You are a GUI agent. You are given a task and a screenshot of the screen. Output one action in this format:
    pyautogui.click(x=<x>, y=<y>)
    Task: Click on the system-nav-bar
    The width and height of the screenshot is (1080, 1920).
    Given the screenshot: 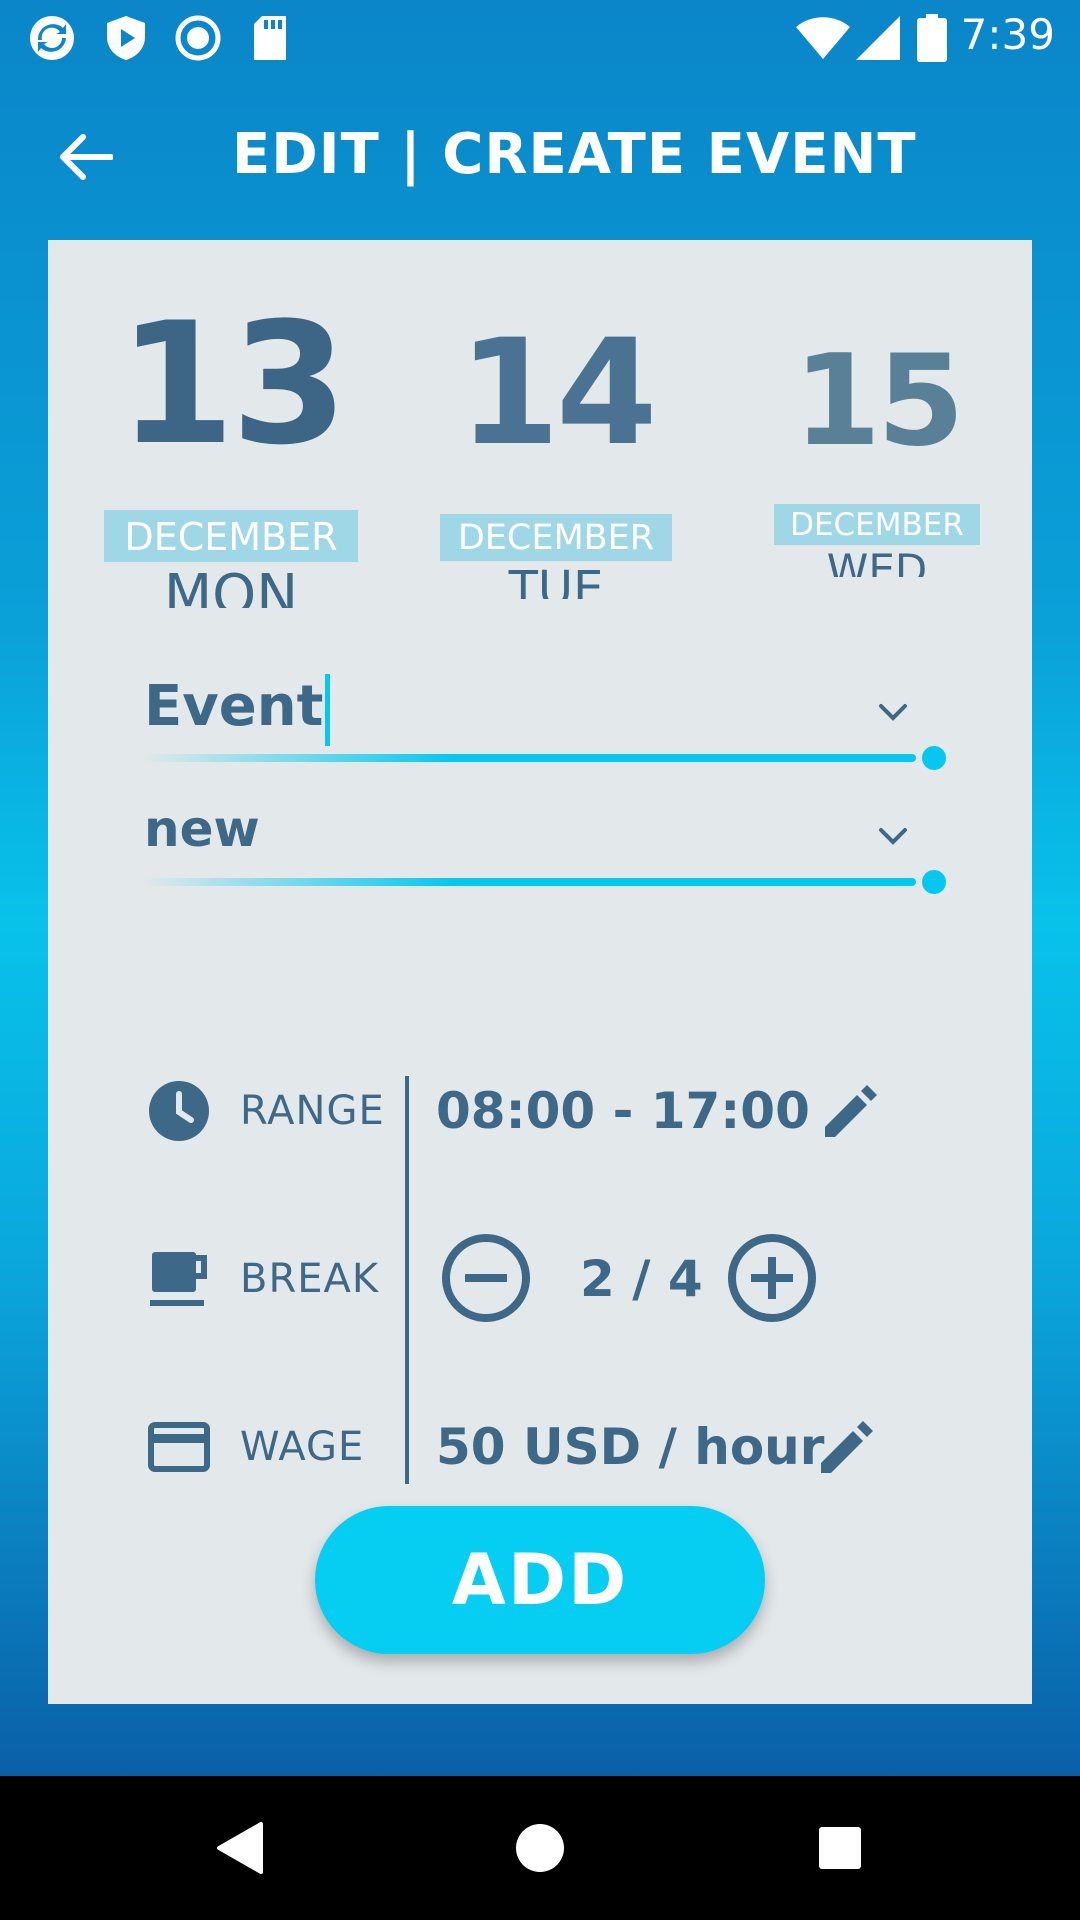 What is the action you would take?
    pyautogui.click(x=540, y=1848)
    